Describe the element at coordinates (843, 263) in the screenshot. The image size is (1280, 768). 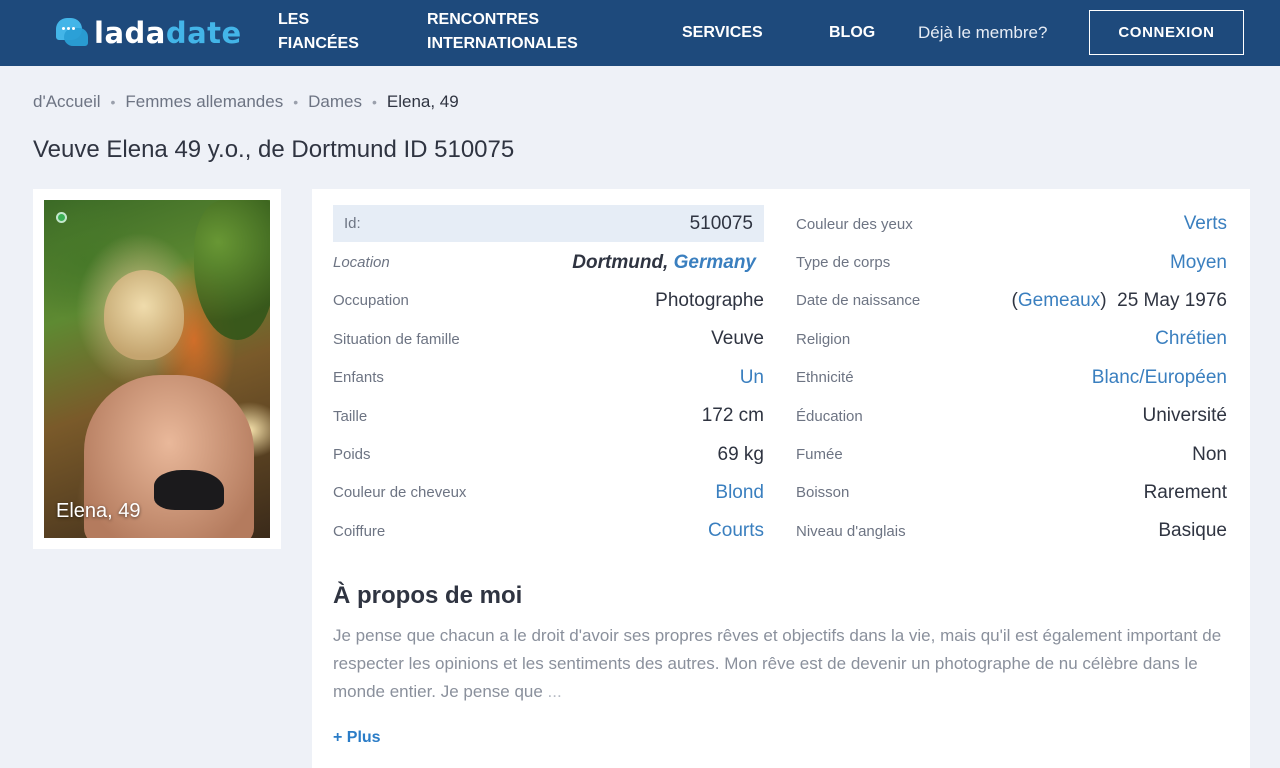
I see `detail-label: Type de corps` at that location.